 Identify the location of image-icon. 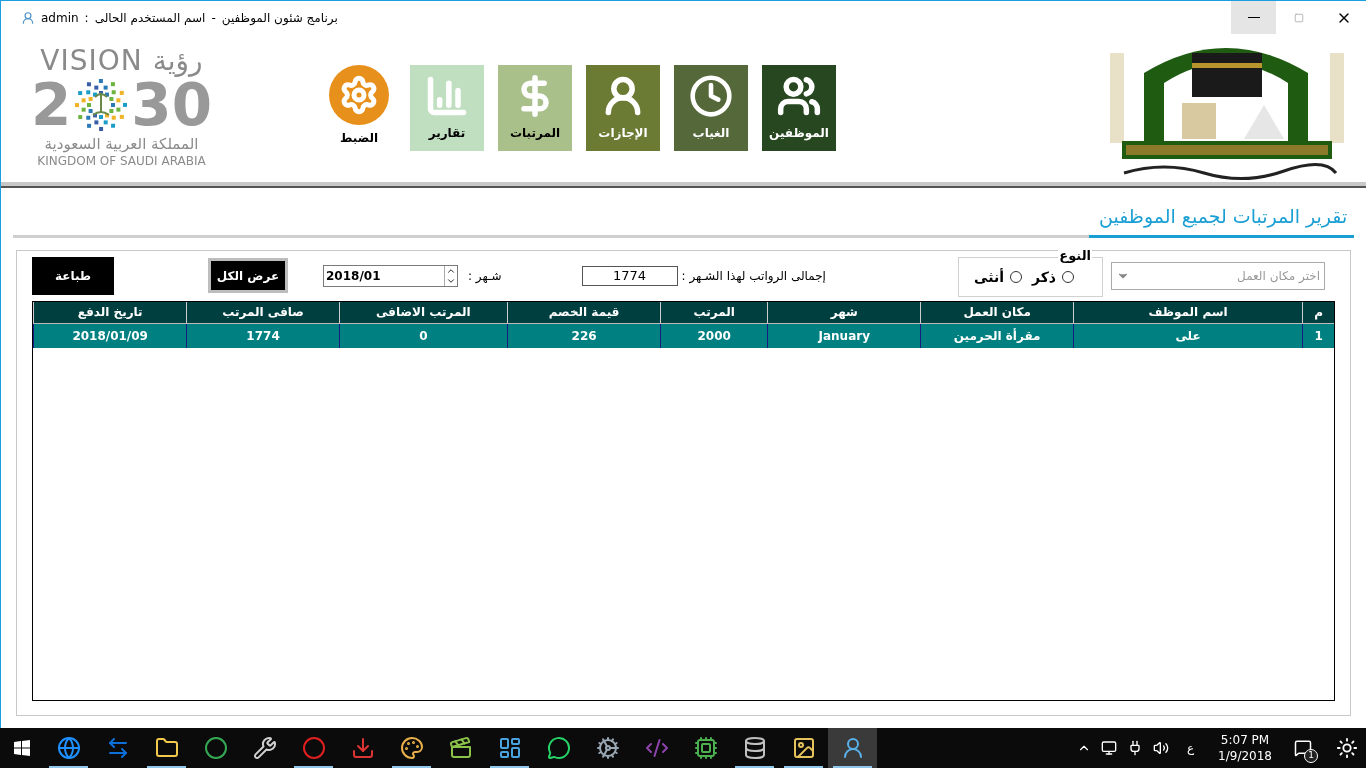
(803, 748).